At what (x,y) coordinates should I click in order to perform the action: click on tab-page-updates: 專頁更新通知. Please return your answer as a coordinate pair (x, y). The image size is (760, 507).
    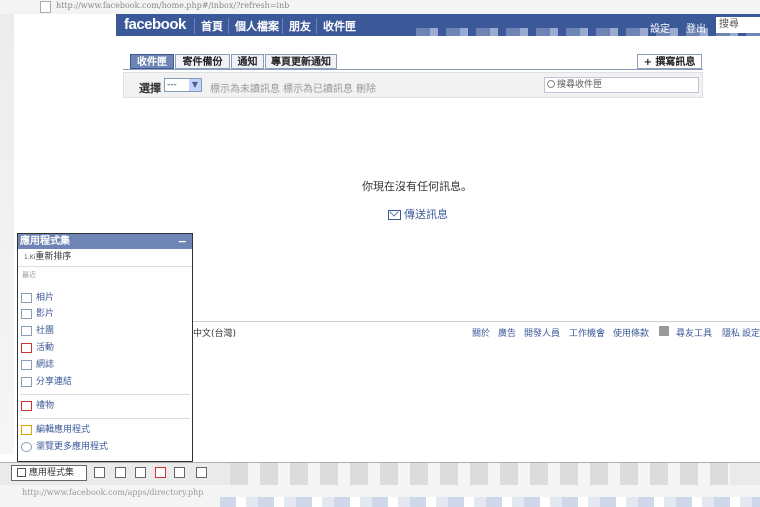
    Looking at the image, I should click on (301, 61).